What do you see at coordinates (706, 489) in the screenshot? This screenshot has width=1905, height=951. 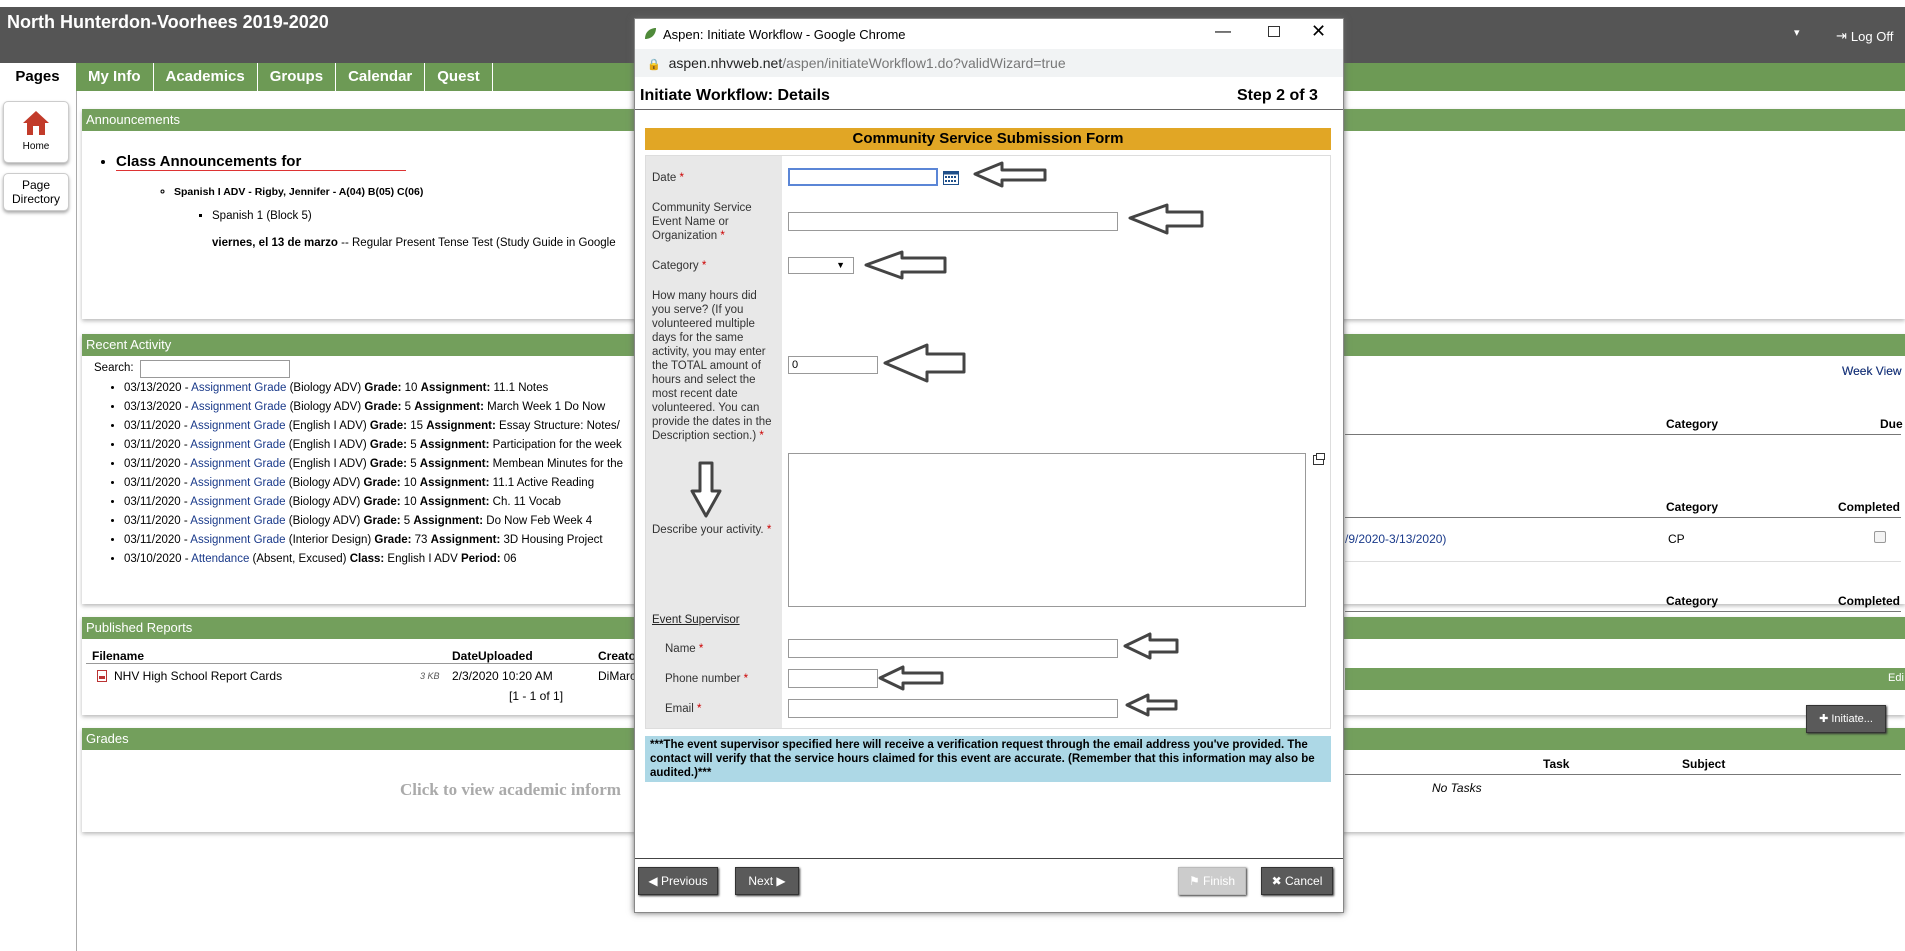 I see `down-arrow-icon` at bounding box center [706, 489].